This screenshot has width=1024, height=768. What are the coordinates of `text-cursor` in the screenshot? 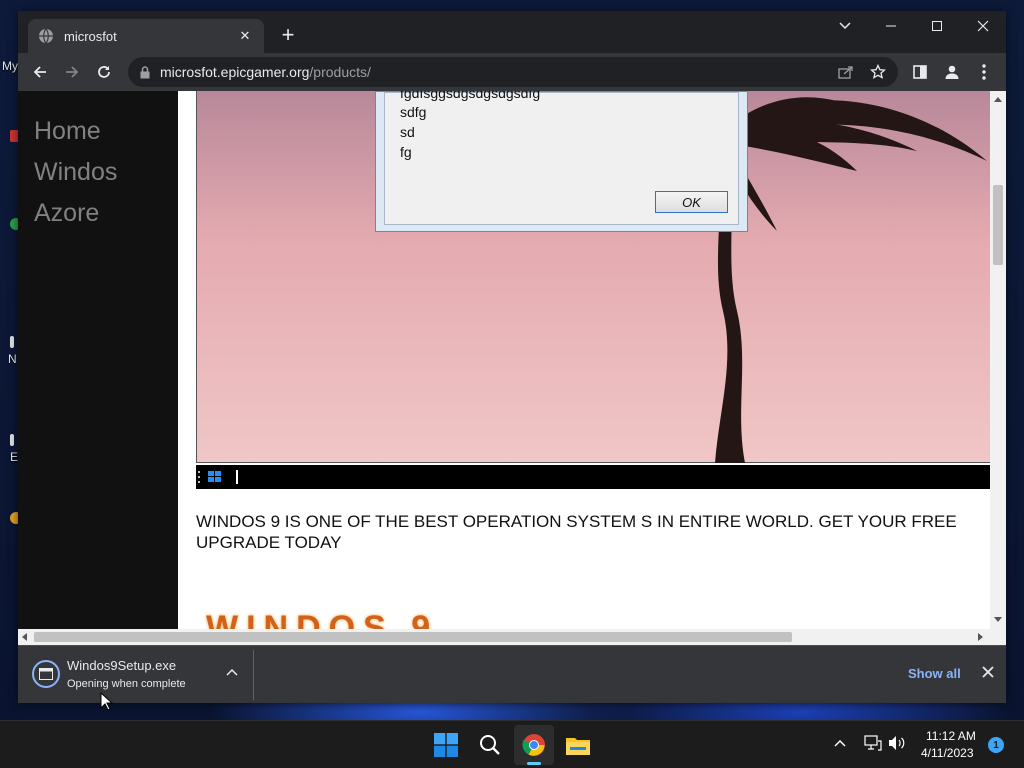 It's located at (237, 477).